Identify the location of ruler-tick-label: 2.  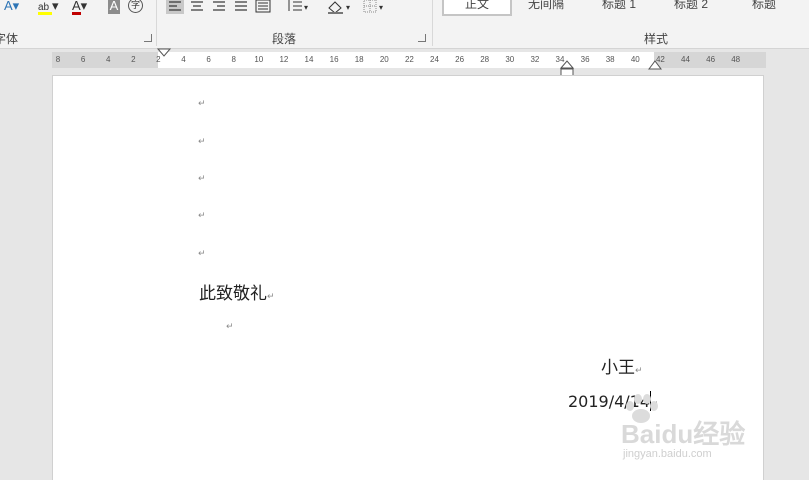
(133, 59).